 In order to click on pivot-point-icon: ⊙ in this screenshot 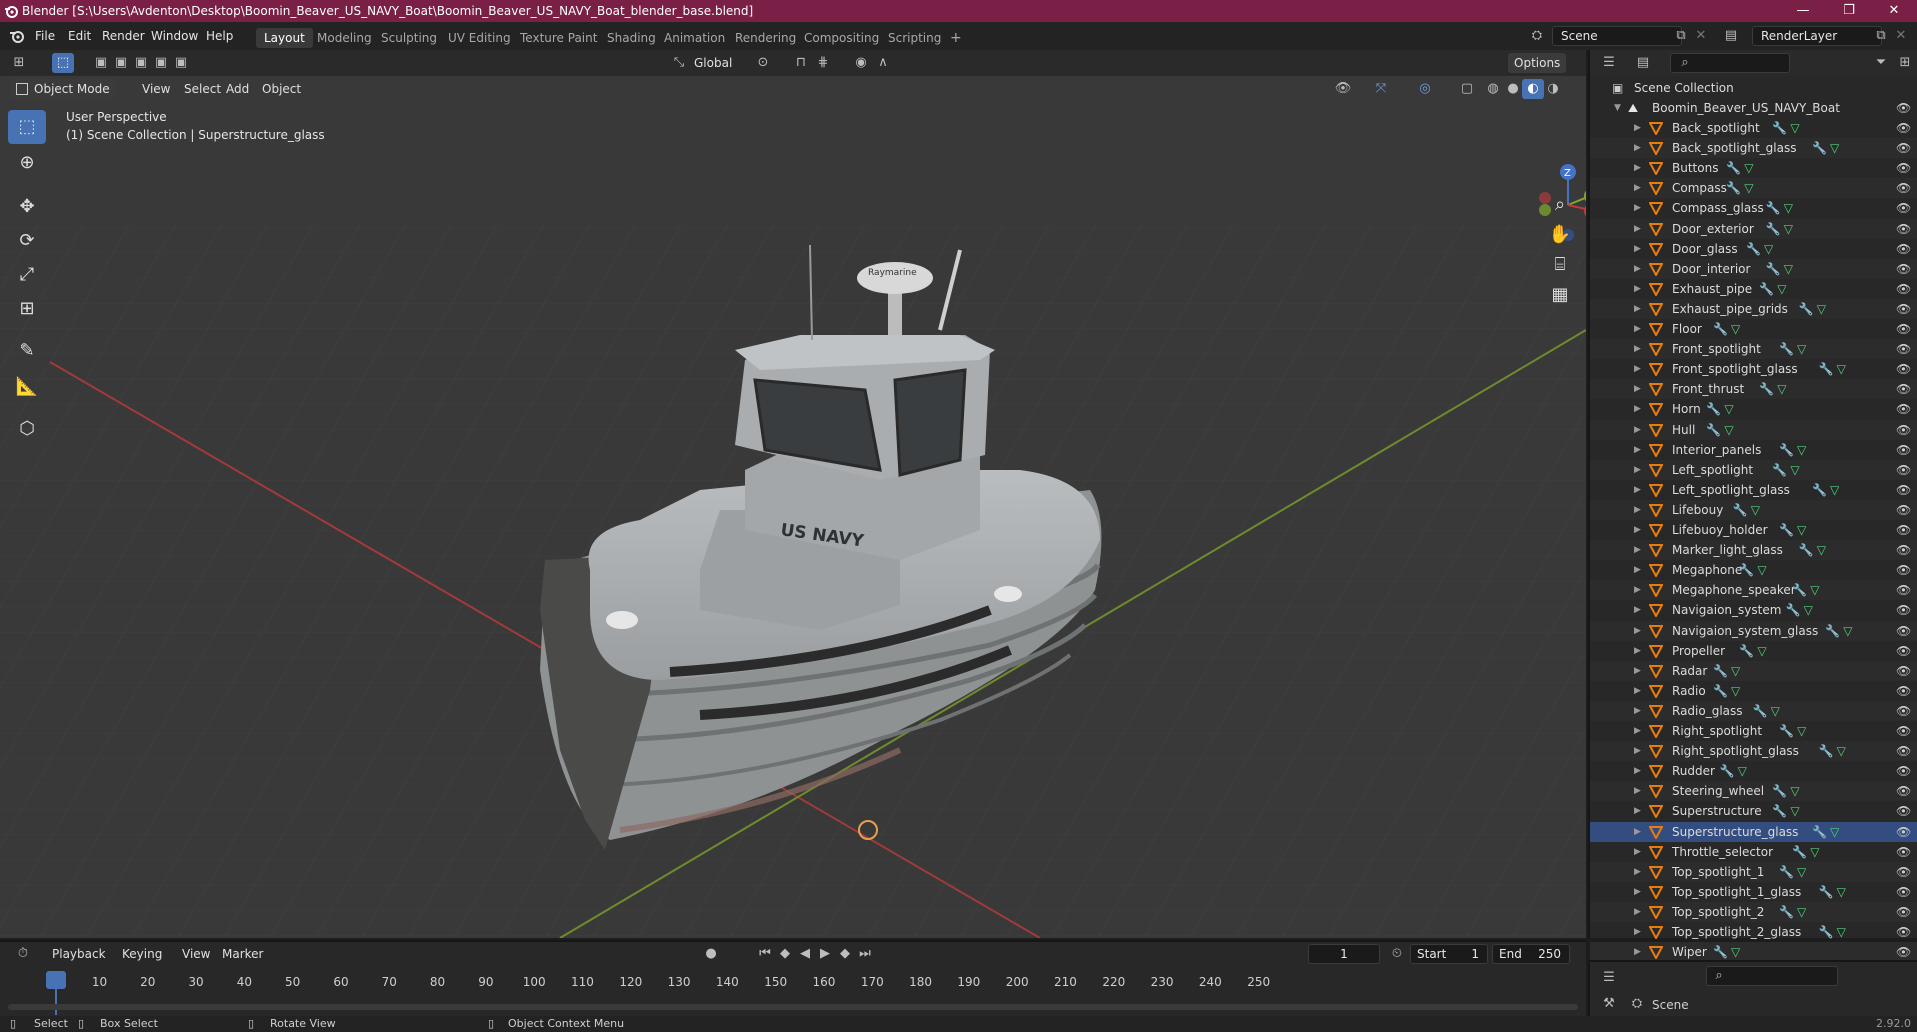, I will do `click(763, 63)`.